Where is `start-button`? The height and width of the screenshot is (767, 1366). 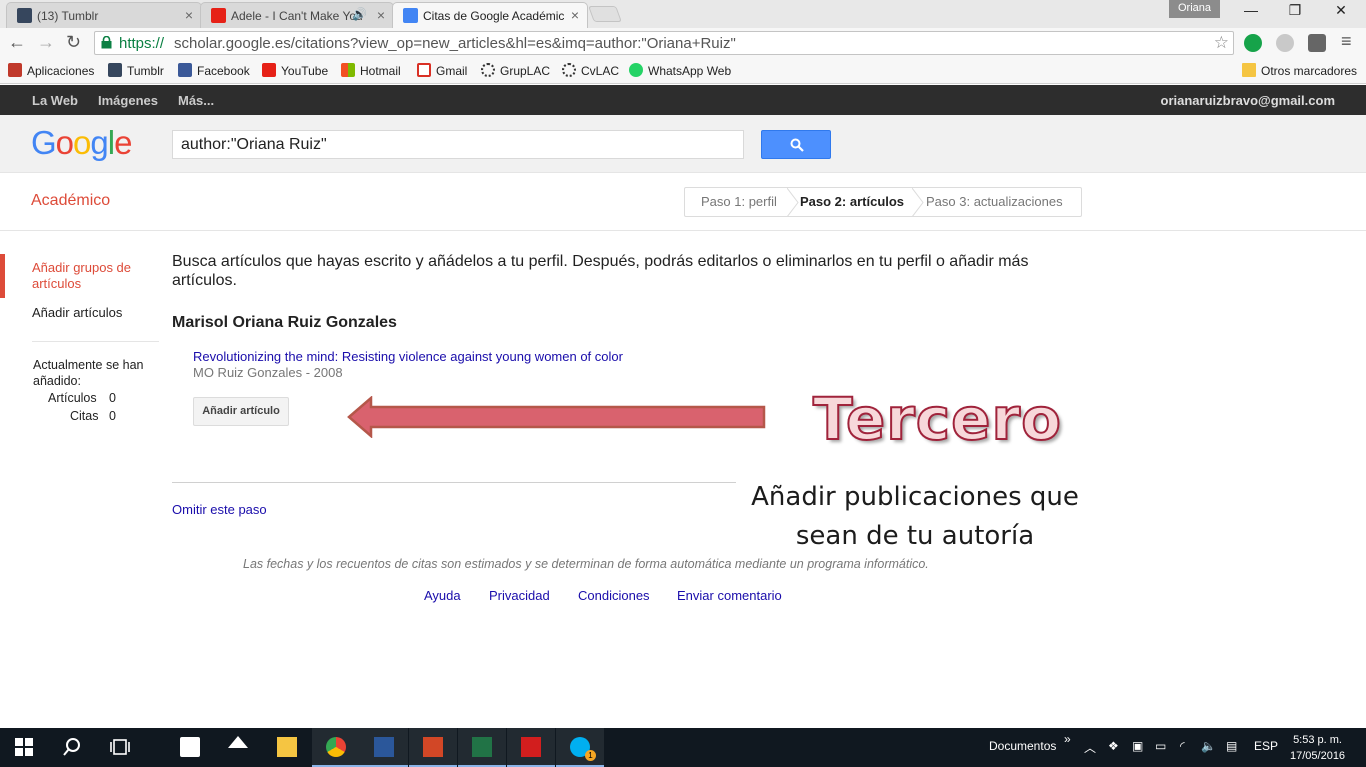
start-button is located at coordinates (24, 747).